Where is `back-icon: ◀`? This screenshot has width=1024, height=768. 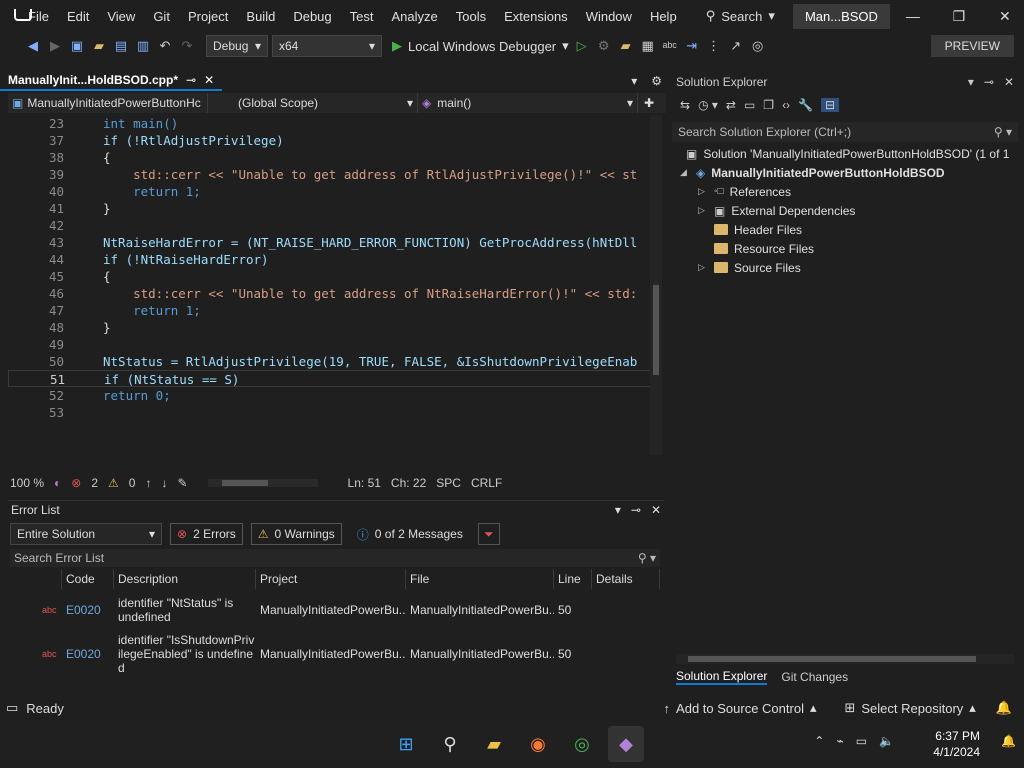 back-icon: ◀ is located at coordinates (33, 46).